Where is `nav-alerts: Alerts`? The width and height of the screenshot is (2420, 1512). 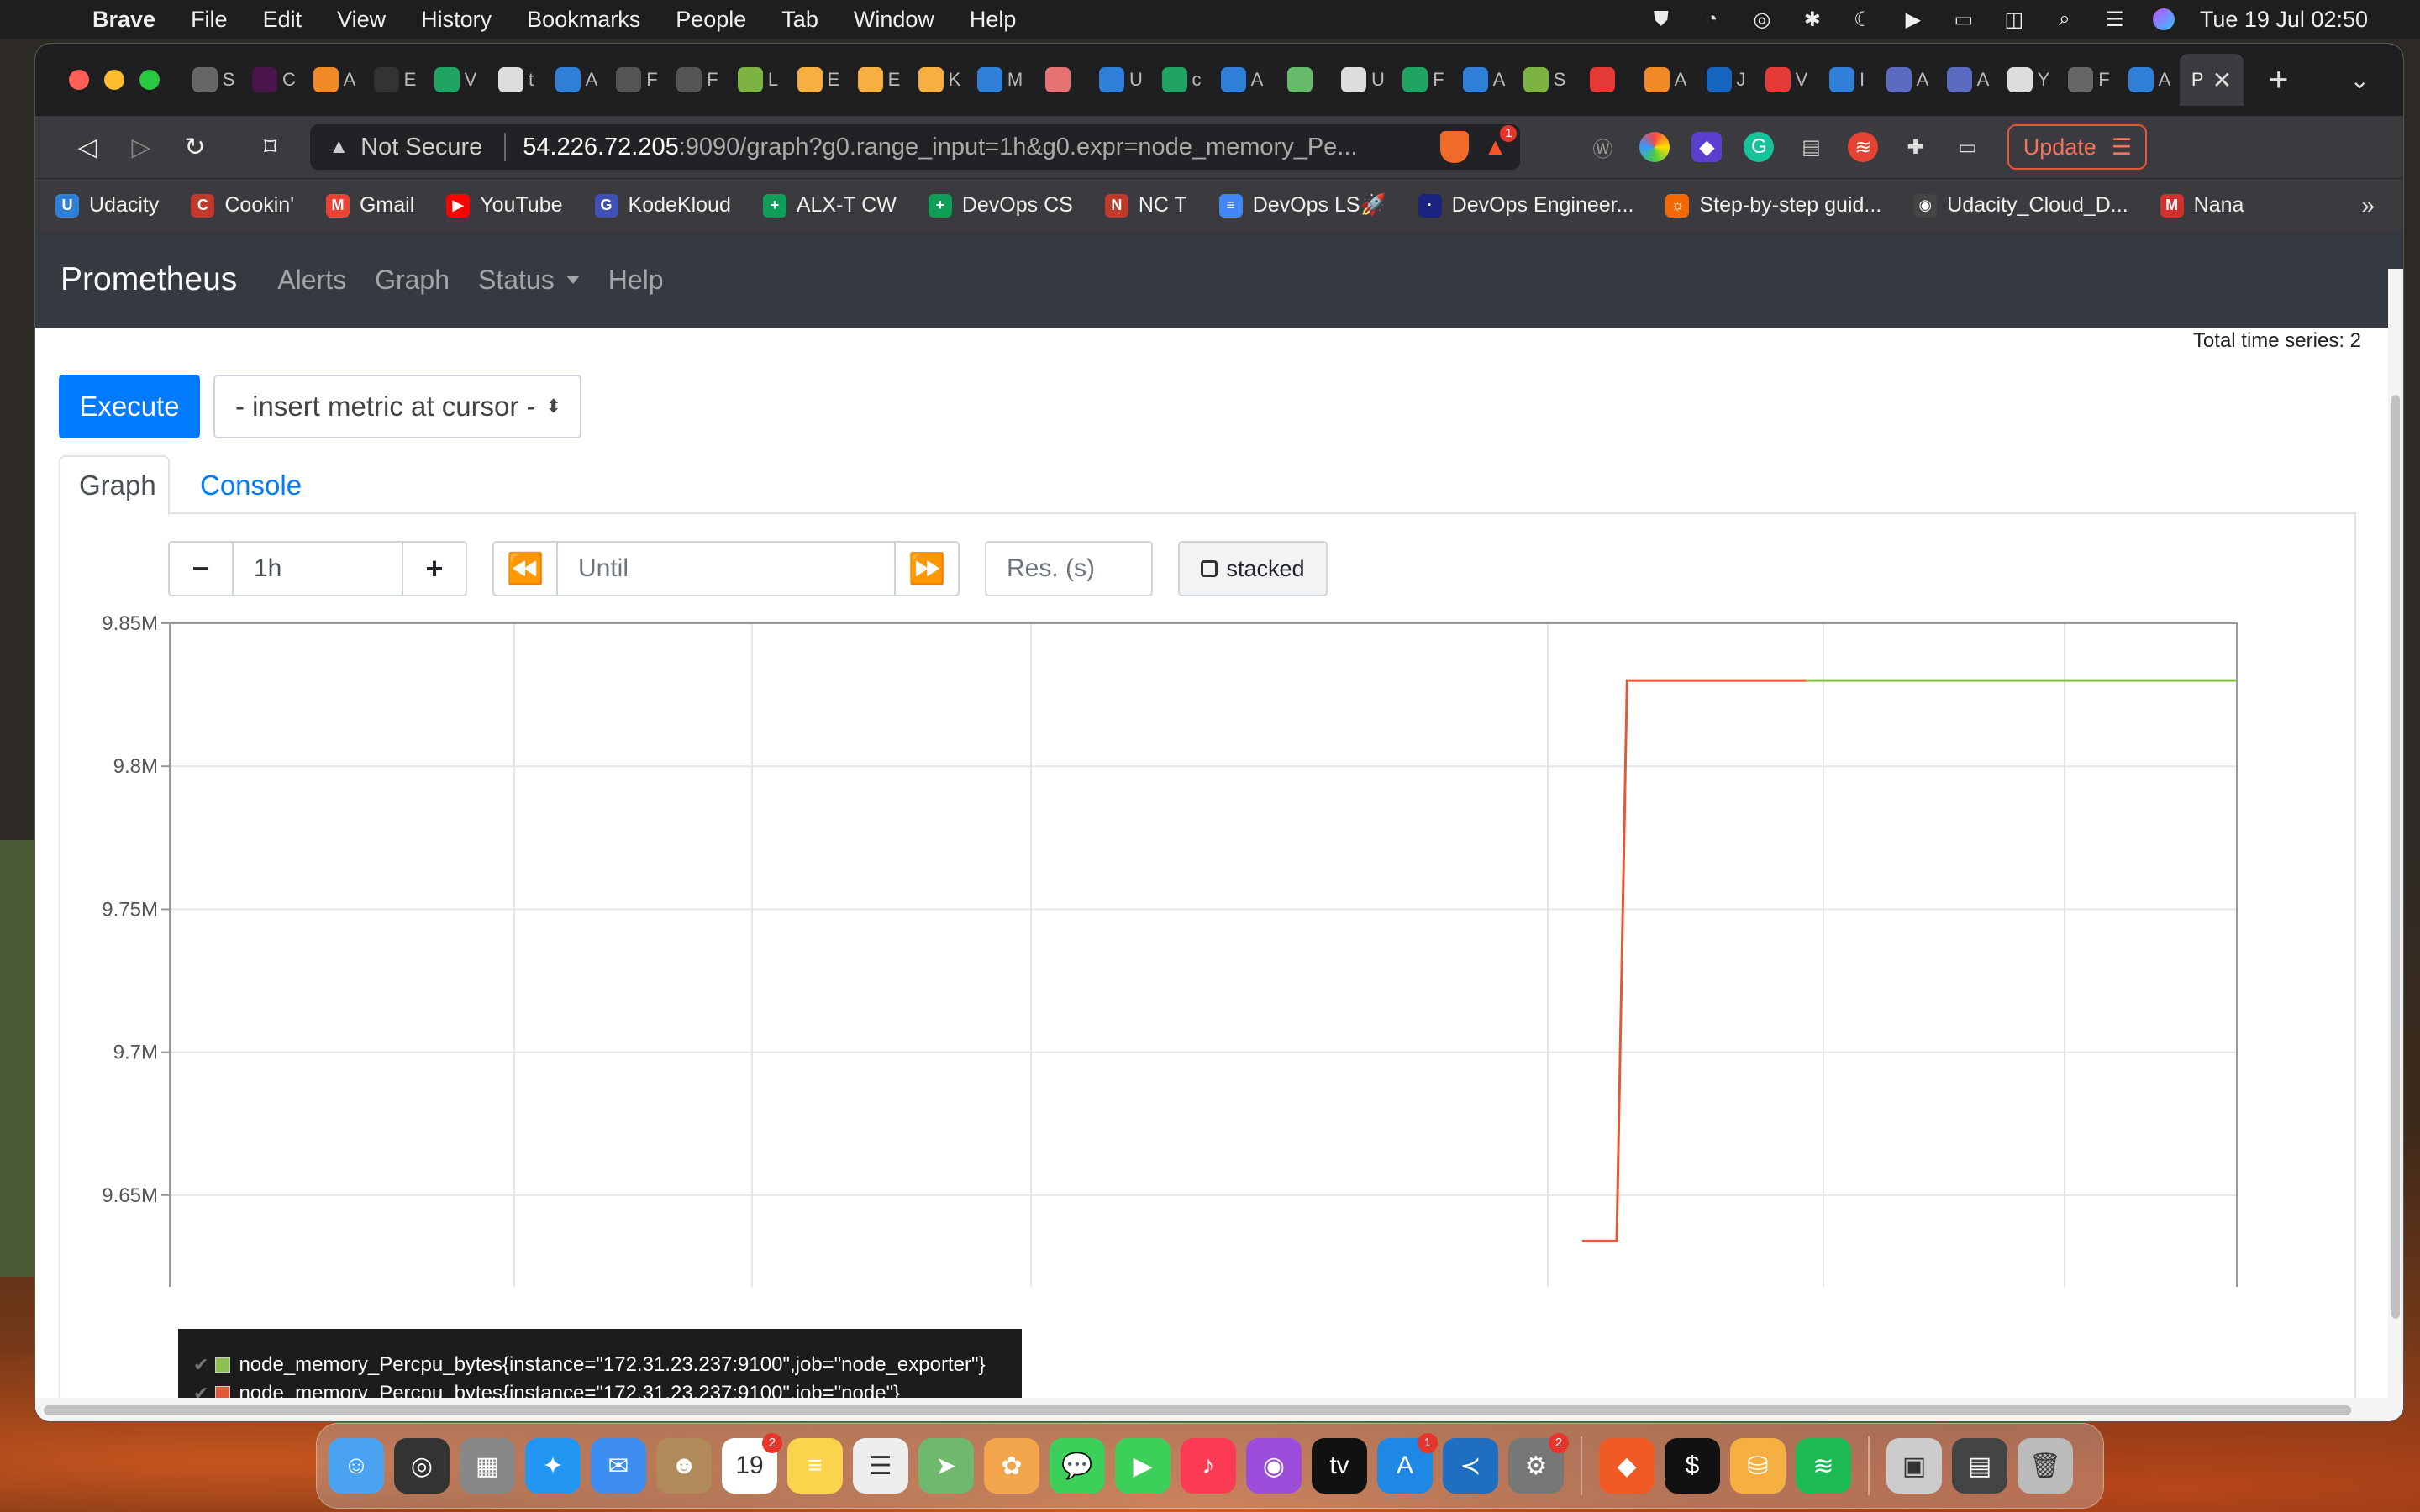 nav-alerts: Alerts is located at coordinates (311, 280).